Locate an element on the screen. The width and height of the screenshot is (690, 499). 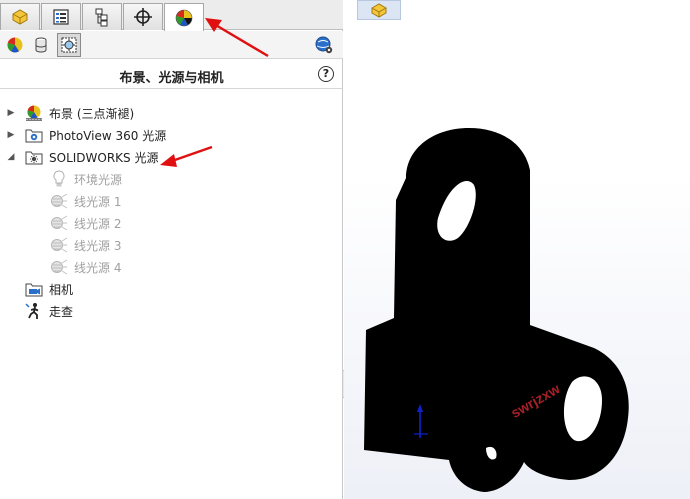
tab-configurationmanager is located at coordinates (102, 16).